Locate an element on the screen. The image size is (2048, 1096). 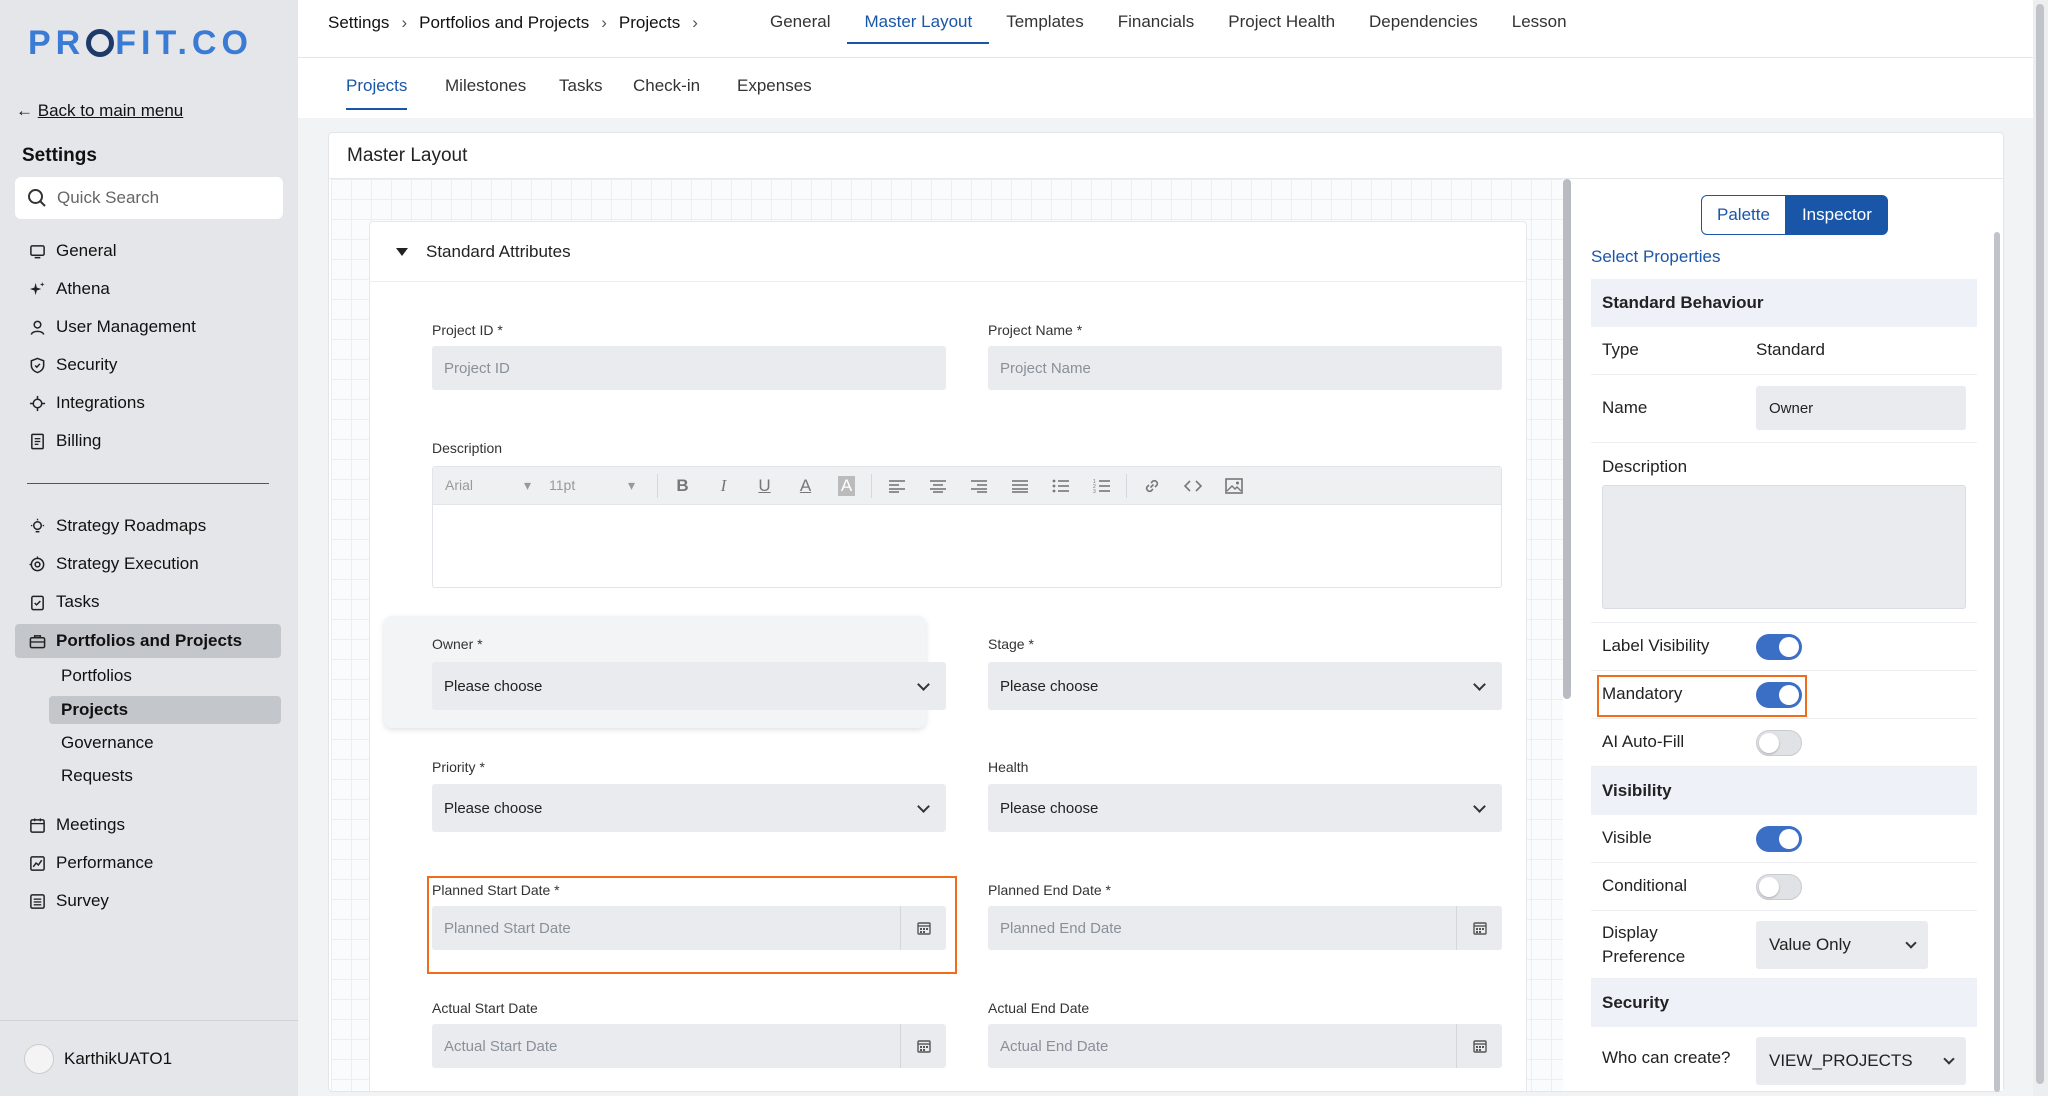
justify-icon is located at coordinates (1019, 486).